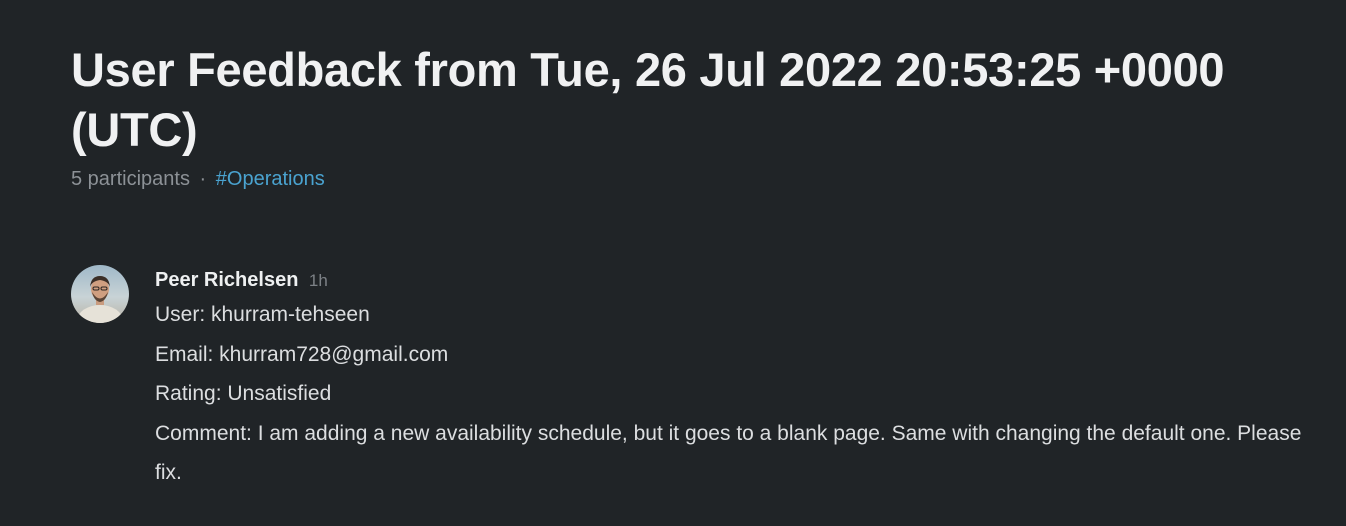  I want to click on author-name: Peer Richelsen, so click(226, 280).